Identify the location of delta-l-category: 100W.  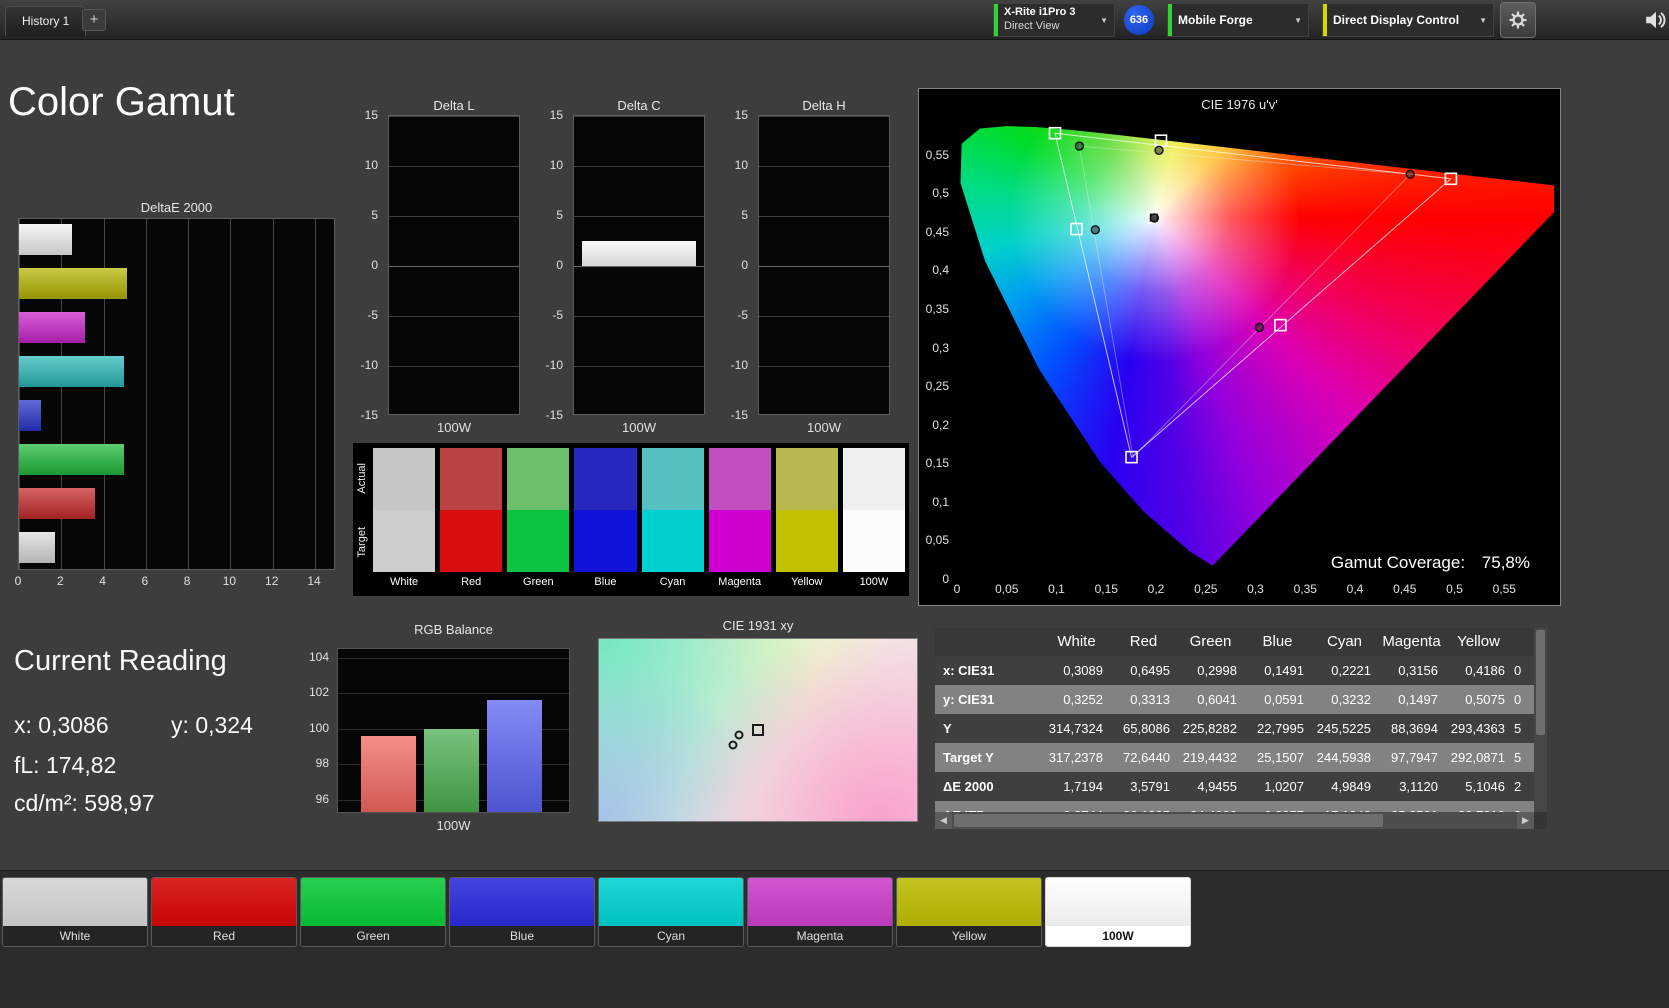
(454, 427).